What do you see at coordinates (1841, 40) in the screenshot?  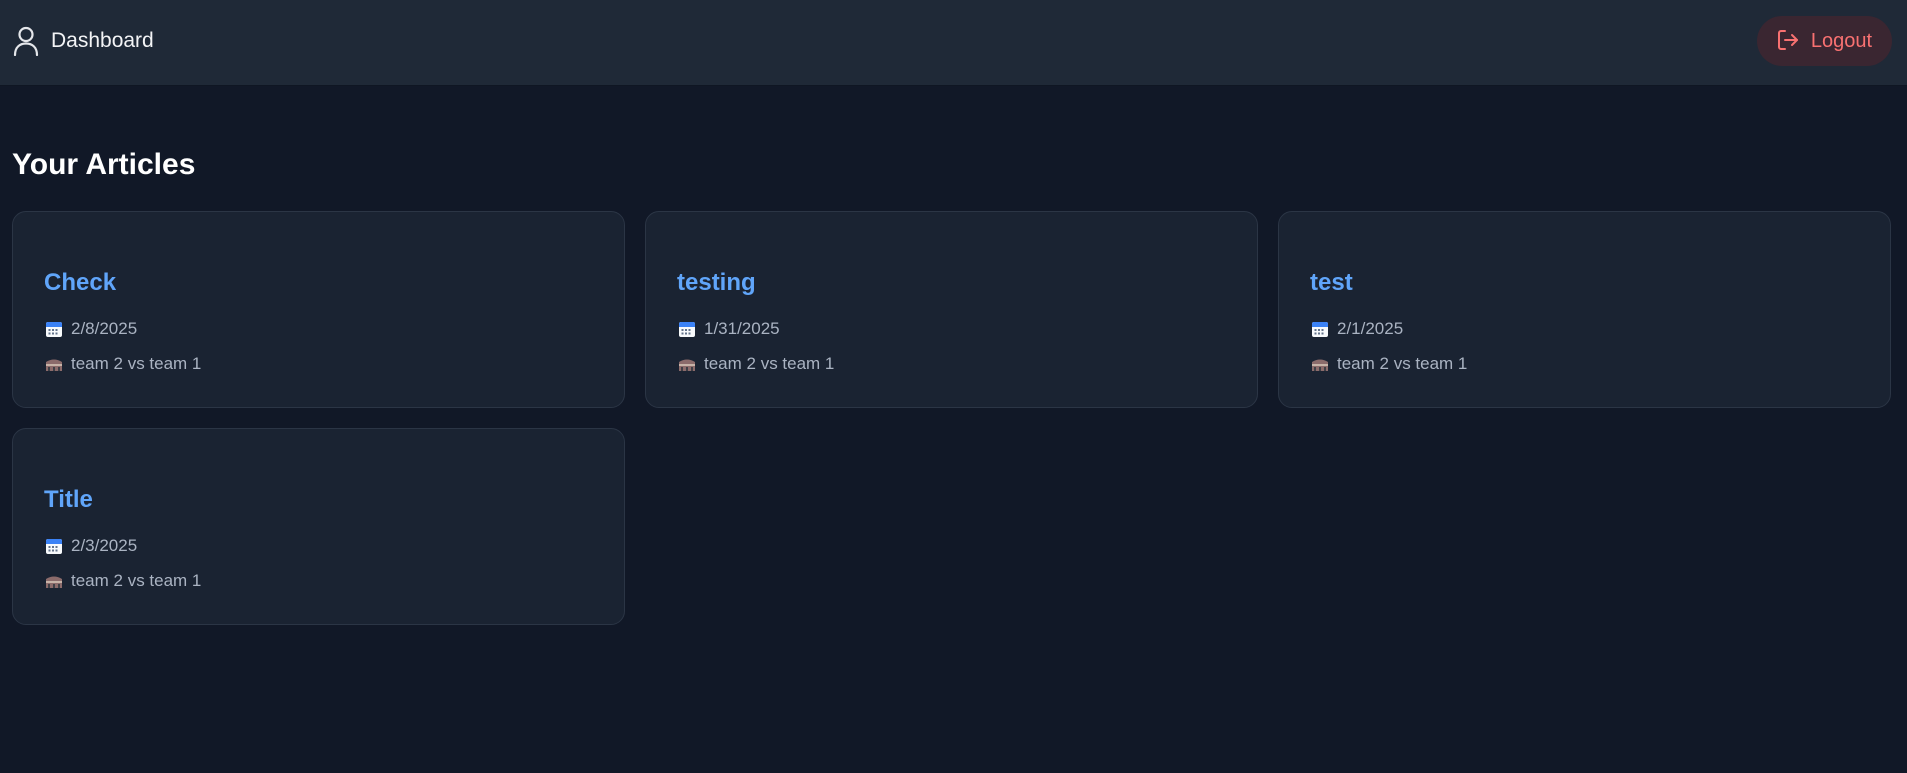 I see `logout-label: Logout` at bounding box center [1841, 40].